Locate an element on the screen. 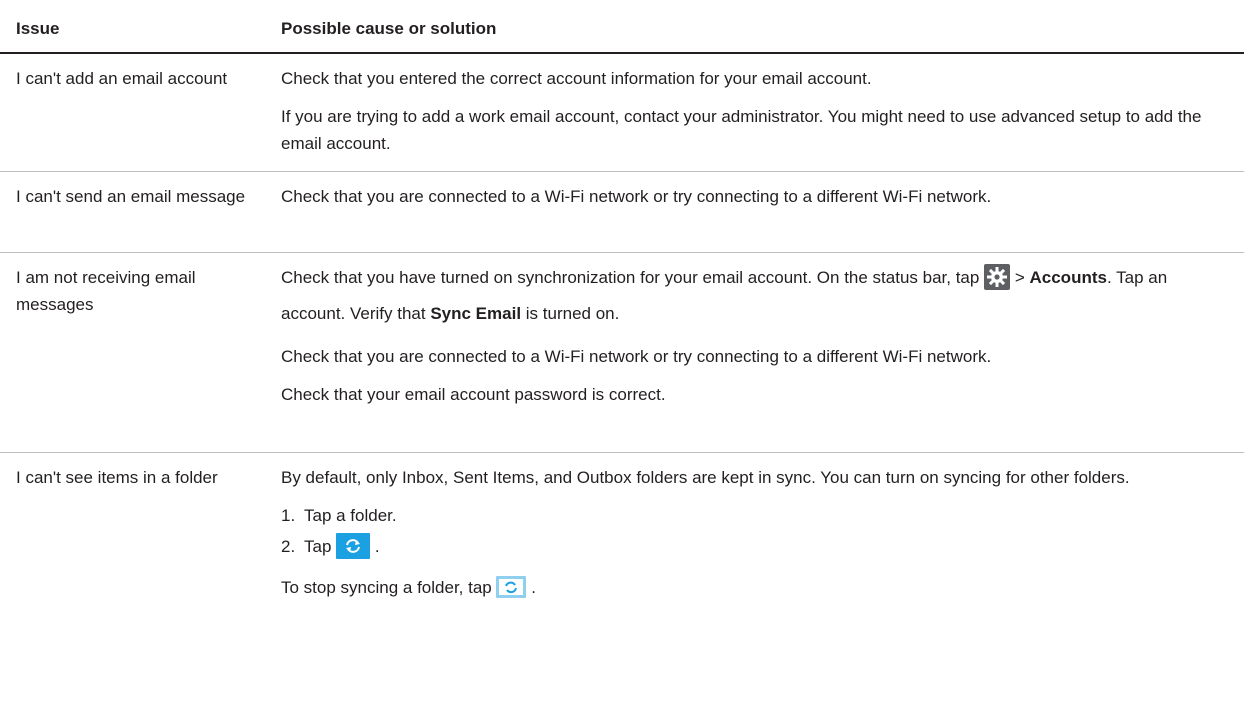 The width and height of the screenshot is (1244, 727). folder-sync-icon is located at coordinates (353, 546).